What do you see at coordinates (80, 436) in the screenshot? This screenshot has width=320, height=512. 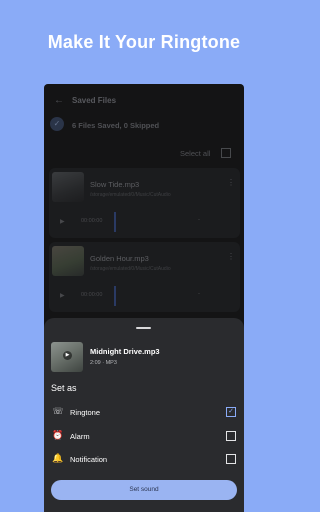 I see `option-label: Alarm` at bounding box center [80, 436].